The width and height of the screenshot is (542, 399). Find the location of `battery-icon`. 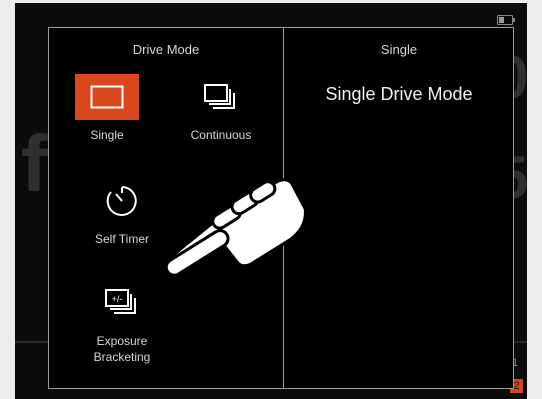

battery-icon is located at coordinates (506, 20).